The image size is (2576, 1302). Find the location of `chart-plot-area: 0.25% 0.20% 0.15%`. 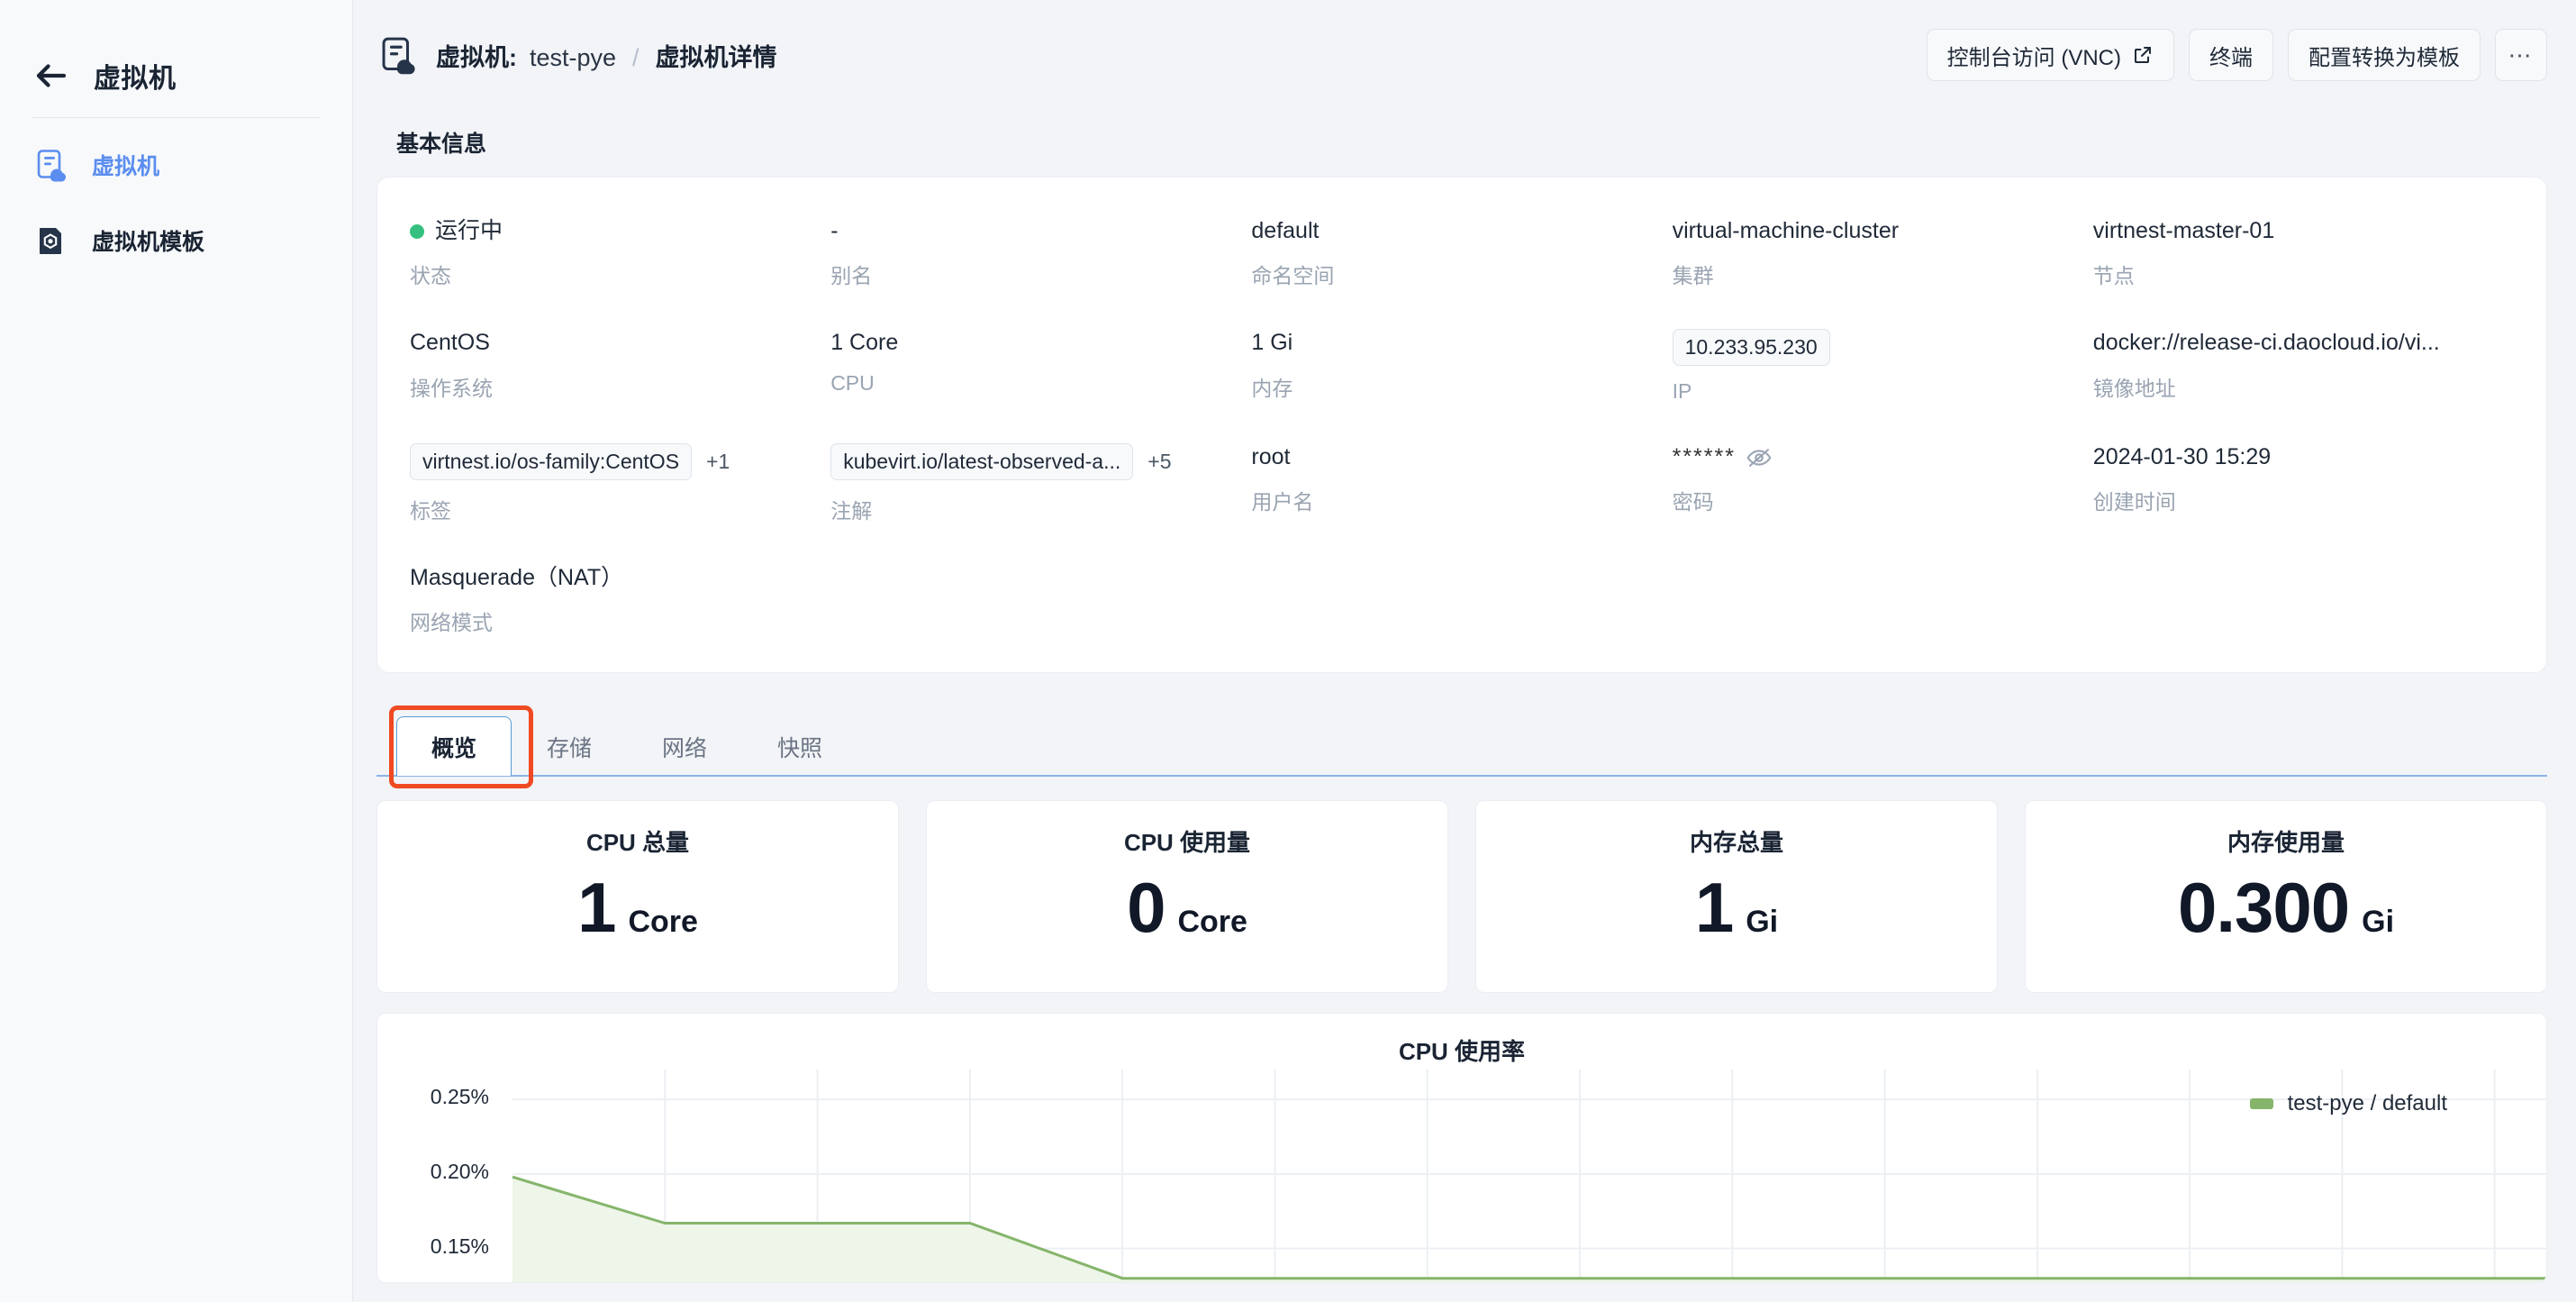

chart-plot-area: 0.25% 0.20% 0.15% is located at coordinates (1461, 1176).